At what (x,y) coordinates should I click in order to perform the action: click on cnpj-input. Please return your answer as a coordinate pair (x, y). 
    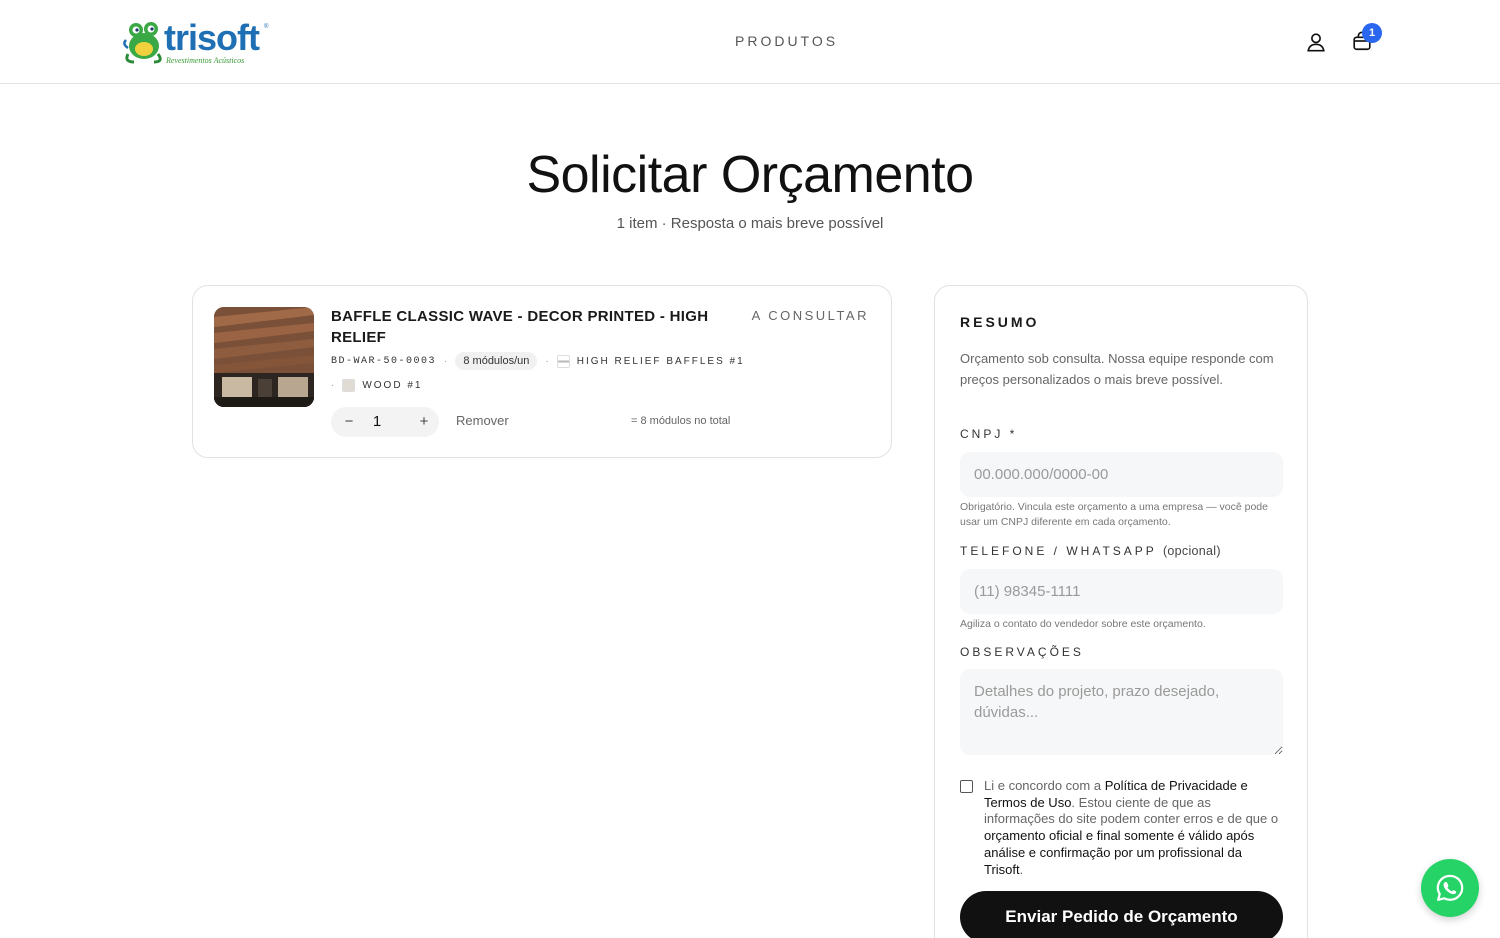
    Looking at the image, I should click on (1121, 474).